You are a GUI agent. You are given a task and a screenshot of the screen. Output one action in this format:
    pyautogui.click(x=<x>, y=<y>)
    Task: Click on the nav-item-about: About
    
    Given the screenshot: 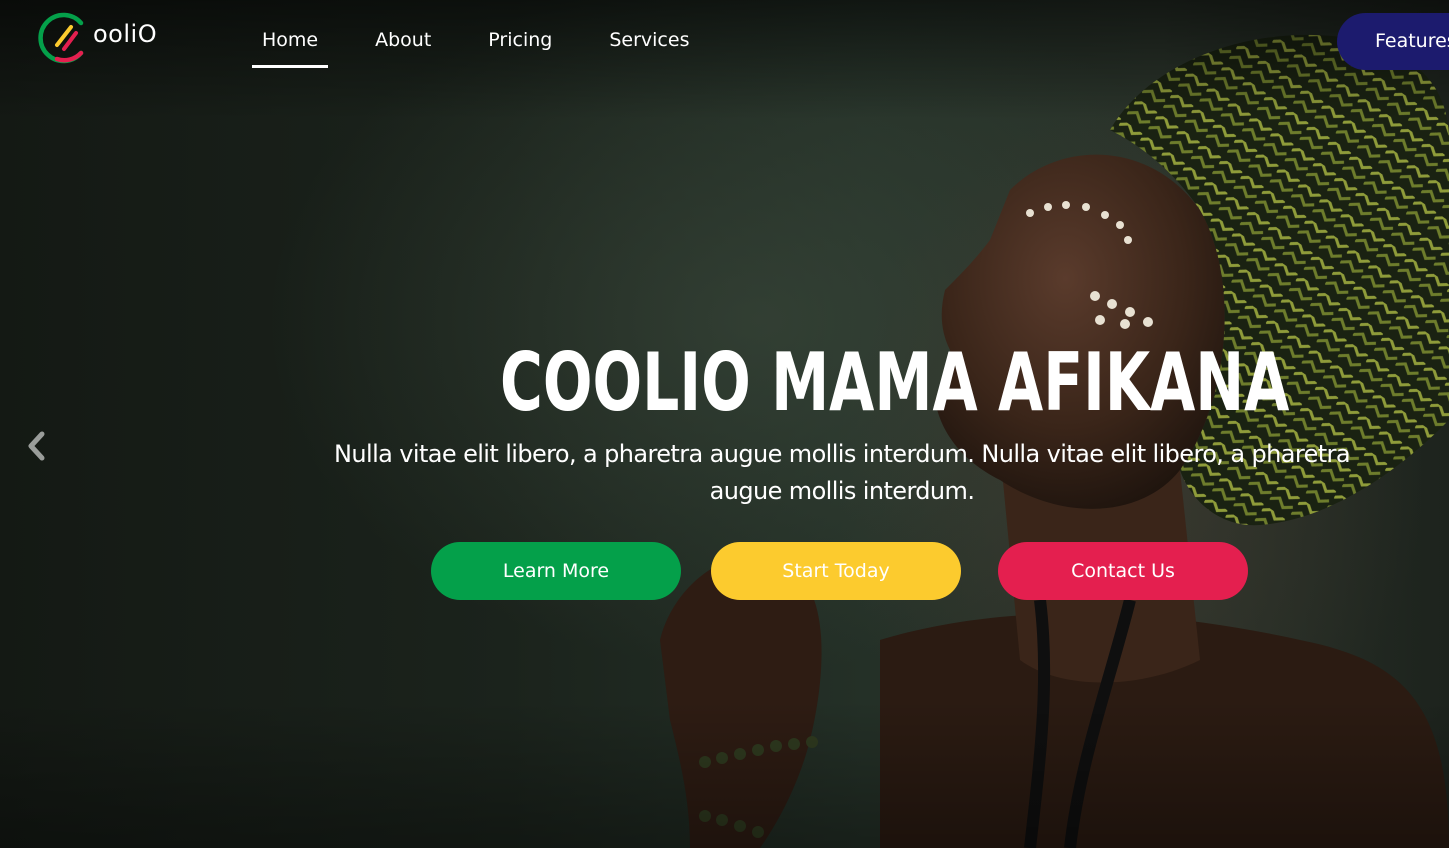 What is the action you would take?
    pyautogui.click(x=403, y=43)
    